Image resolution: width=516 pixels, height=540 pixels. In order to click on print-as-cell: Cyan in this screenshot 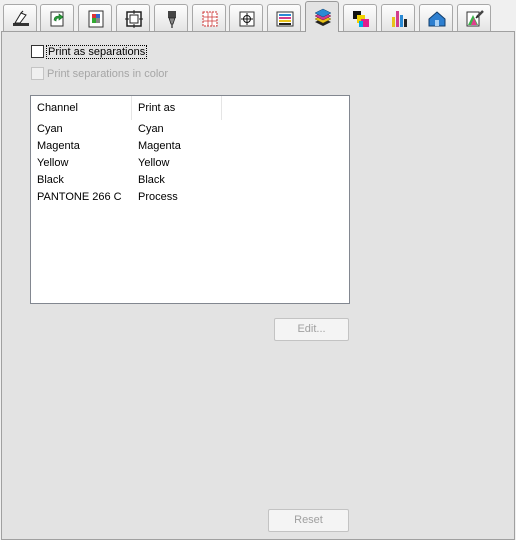, I will do `click(151, 129)`.